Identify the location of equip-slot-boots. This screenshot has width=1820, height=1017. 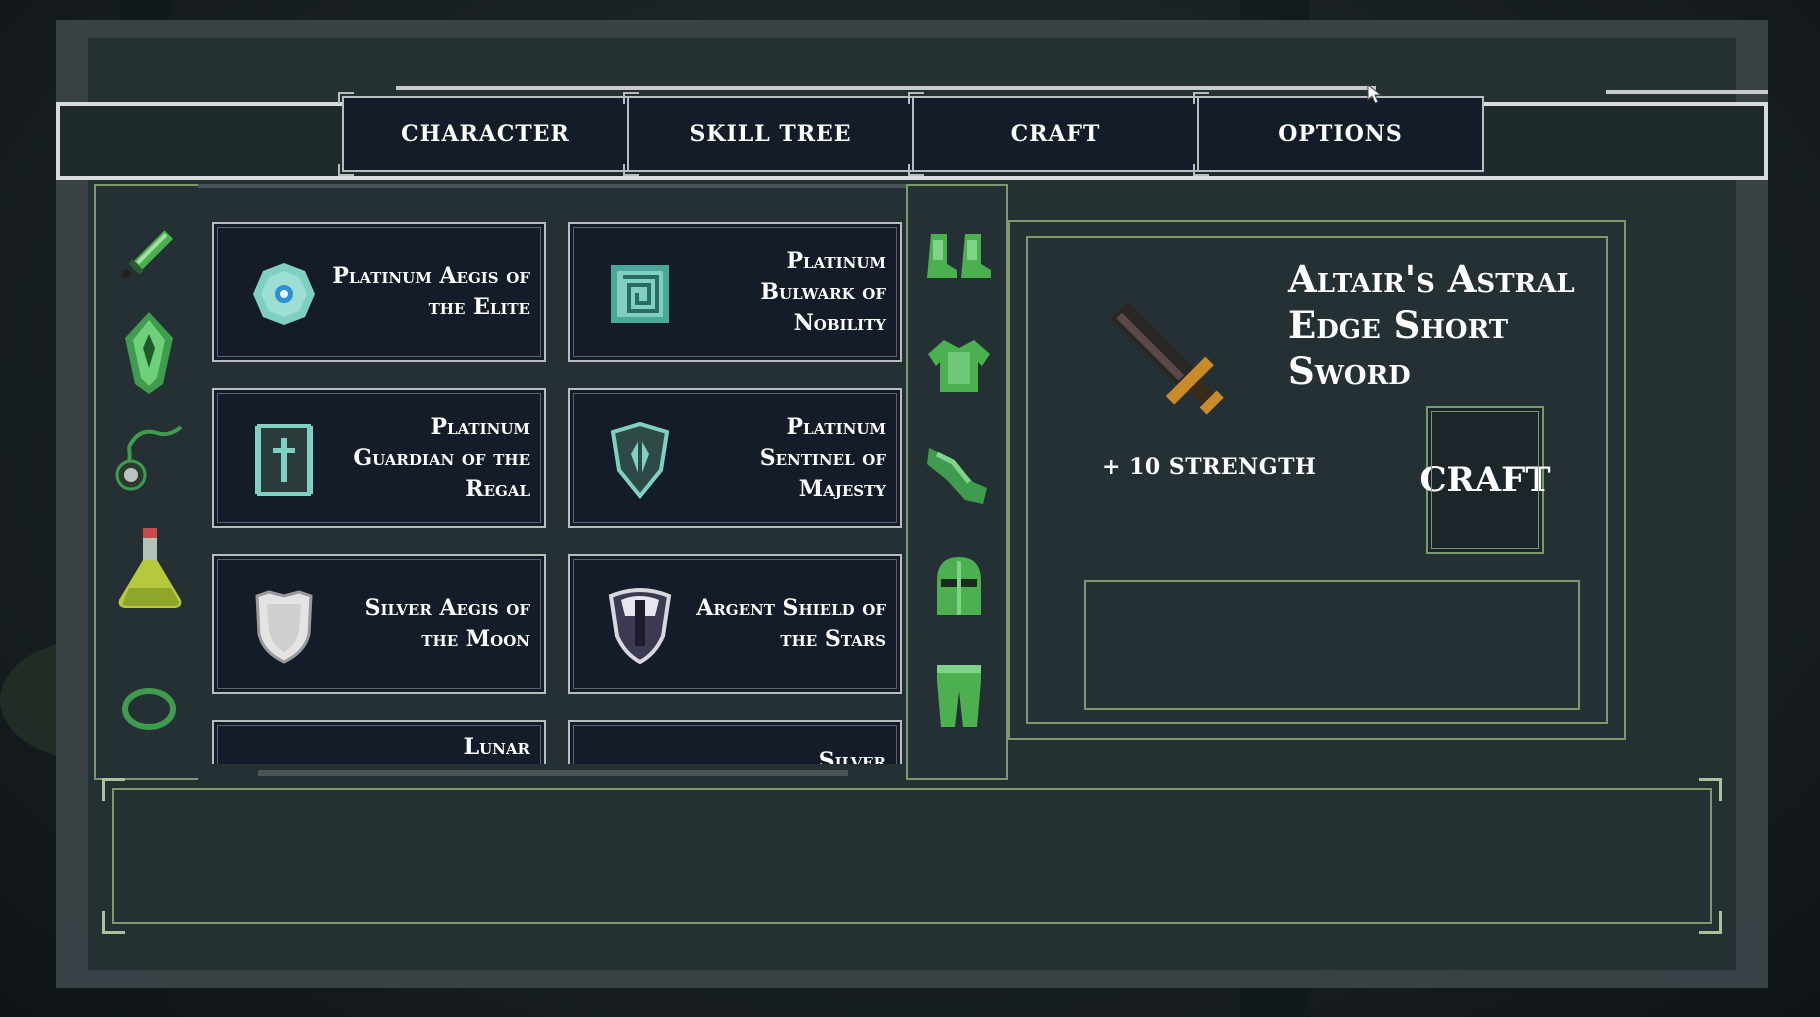
(959, 256).